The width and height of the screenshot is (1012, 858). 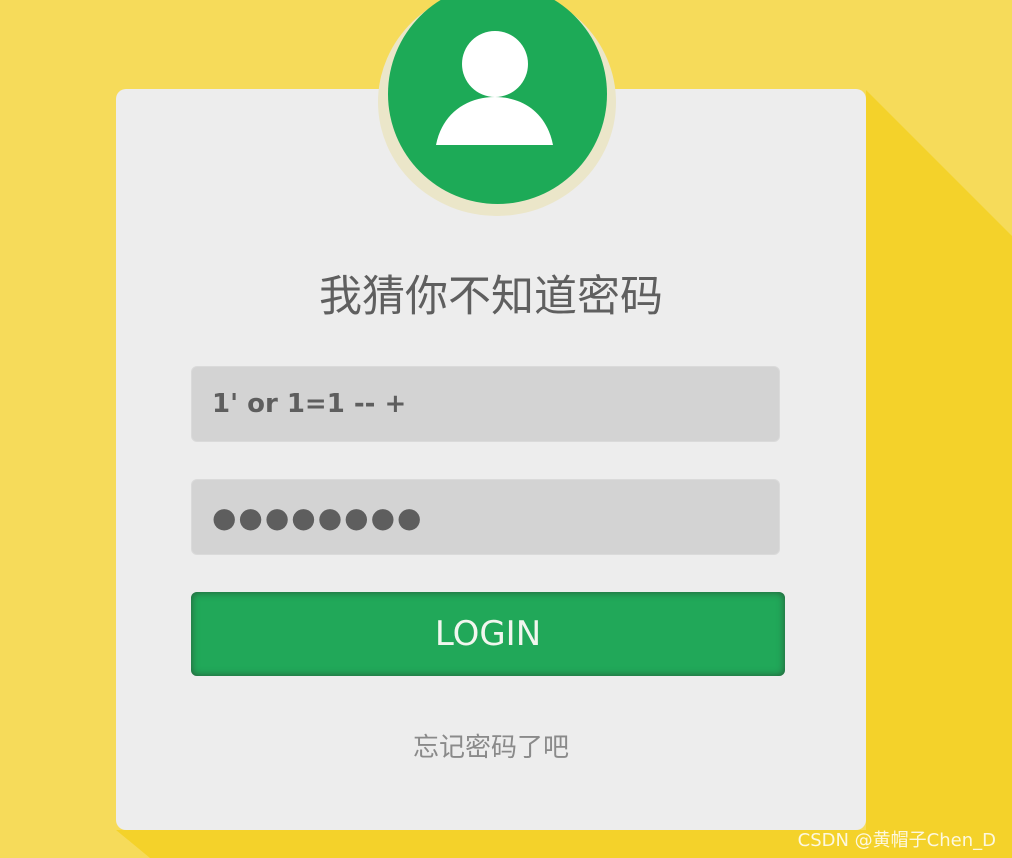 I want to click on password-field: ●●●●●●●●, so click(x=485, y=517).